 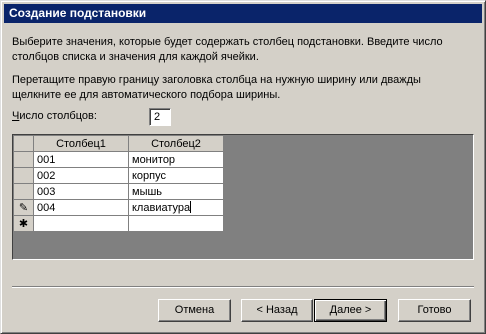 I want to click on grid-cell: мышь, so click(x=176, y=191).